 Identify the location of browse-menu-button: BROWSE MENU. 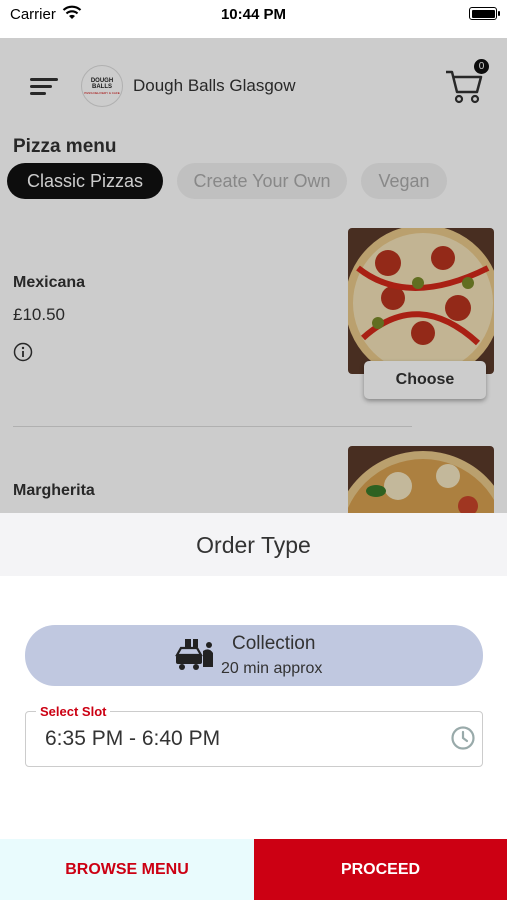
(127, 869).